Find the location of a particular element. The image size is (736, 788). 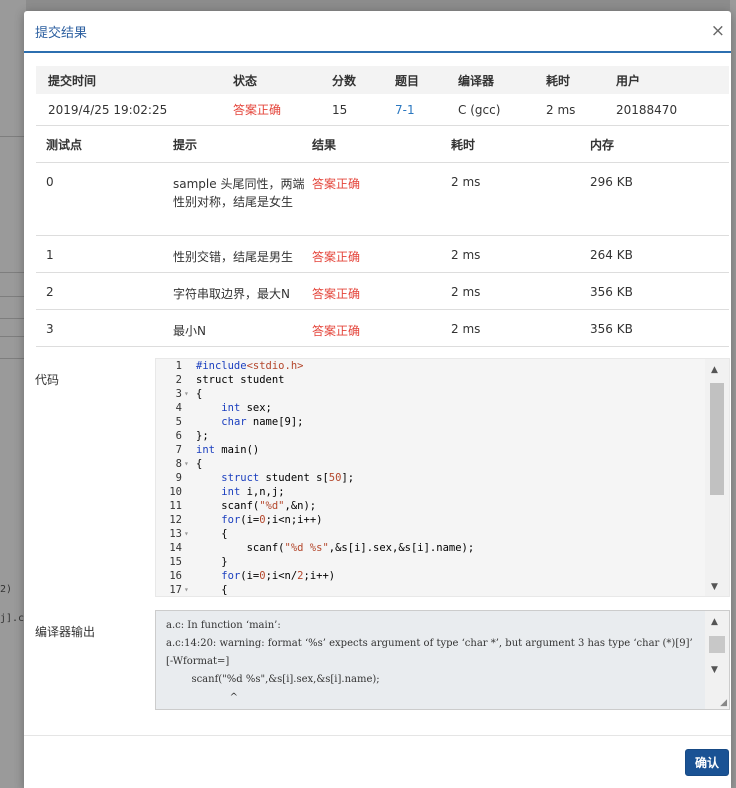

cases-header-row: 测试点 提示 结果 耗时 内存 is located at coordinates (382, 145).